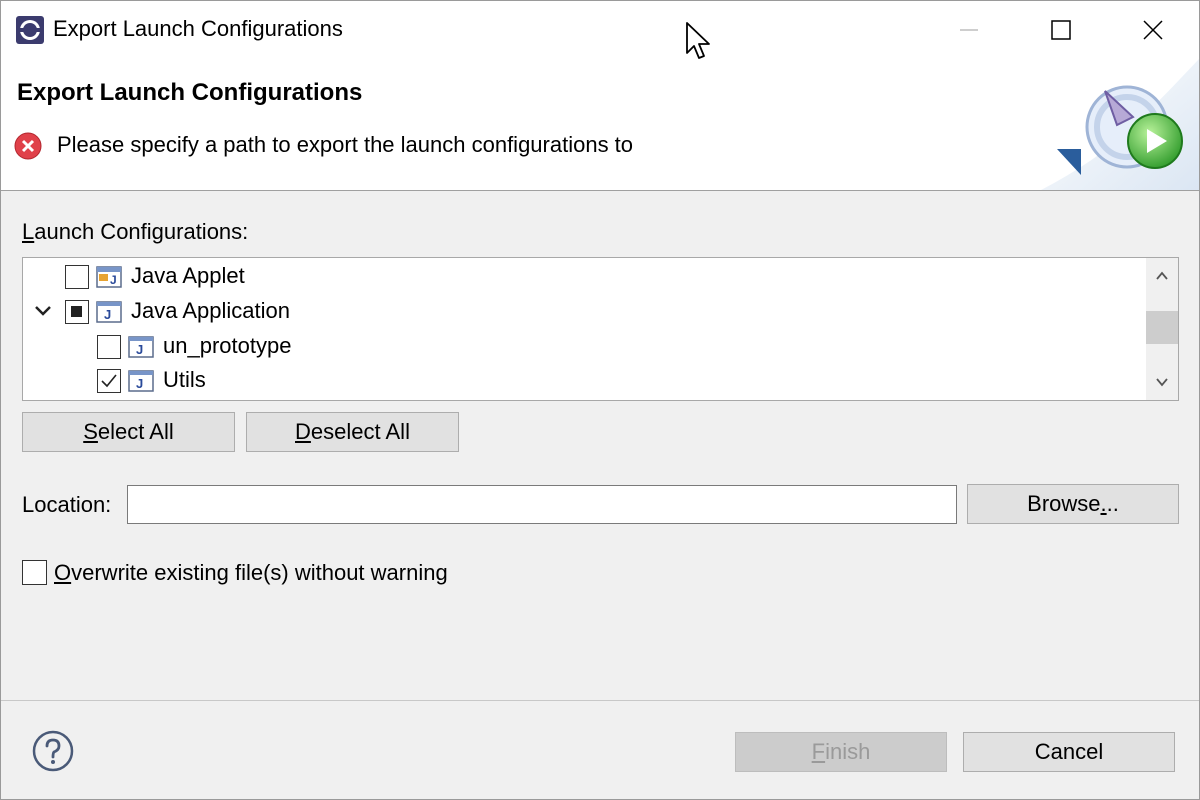 This screenshot has width=1200, height=800. What do you see at coordinates (841, 752) in the screenshot?
I see `finish-button: Finish` at bounding box center [841, 752].